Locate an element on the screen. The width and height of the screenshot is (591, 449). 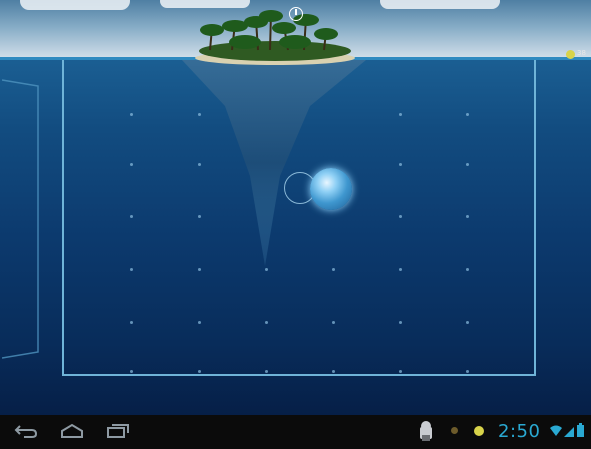
system-bar: 2:50 is located at coordinates (295, 432).